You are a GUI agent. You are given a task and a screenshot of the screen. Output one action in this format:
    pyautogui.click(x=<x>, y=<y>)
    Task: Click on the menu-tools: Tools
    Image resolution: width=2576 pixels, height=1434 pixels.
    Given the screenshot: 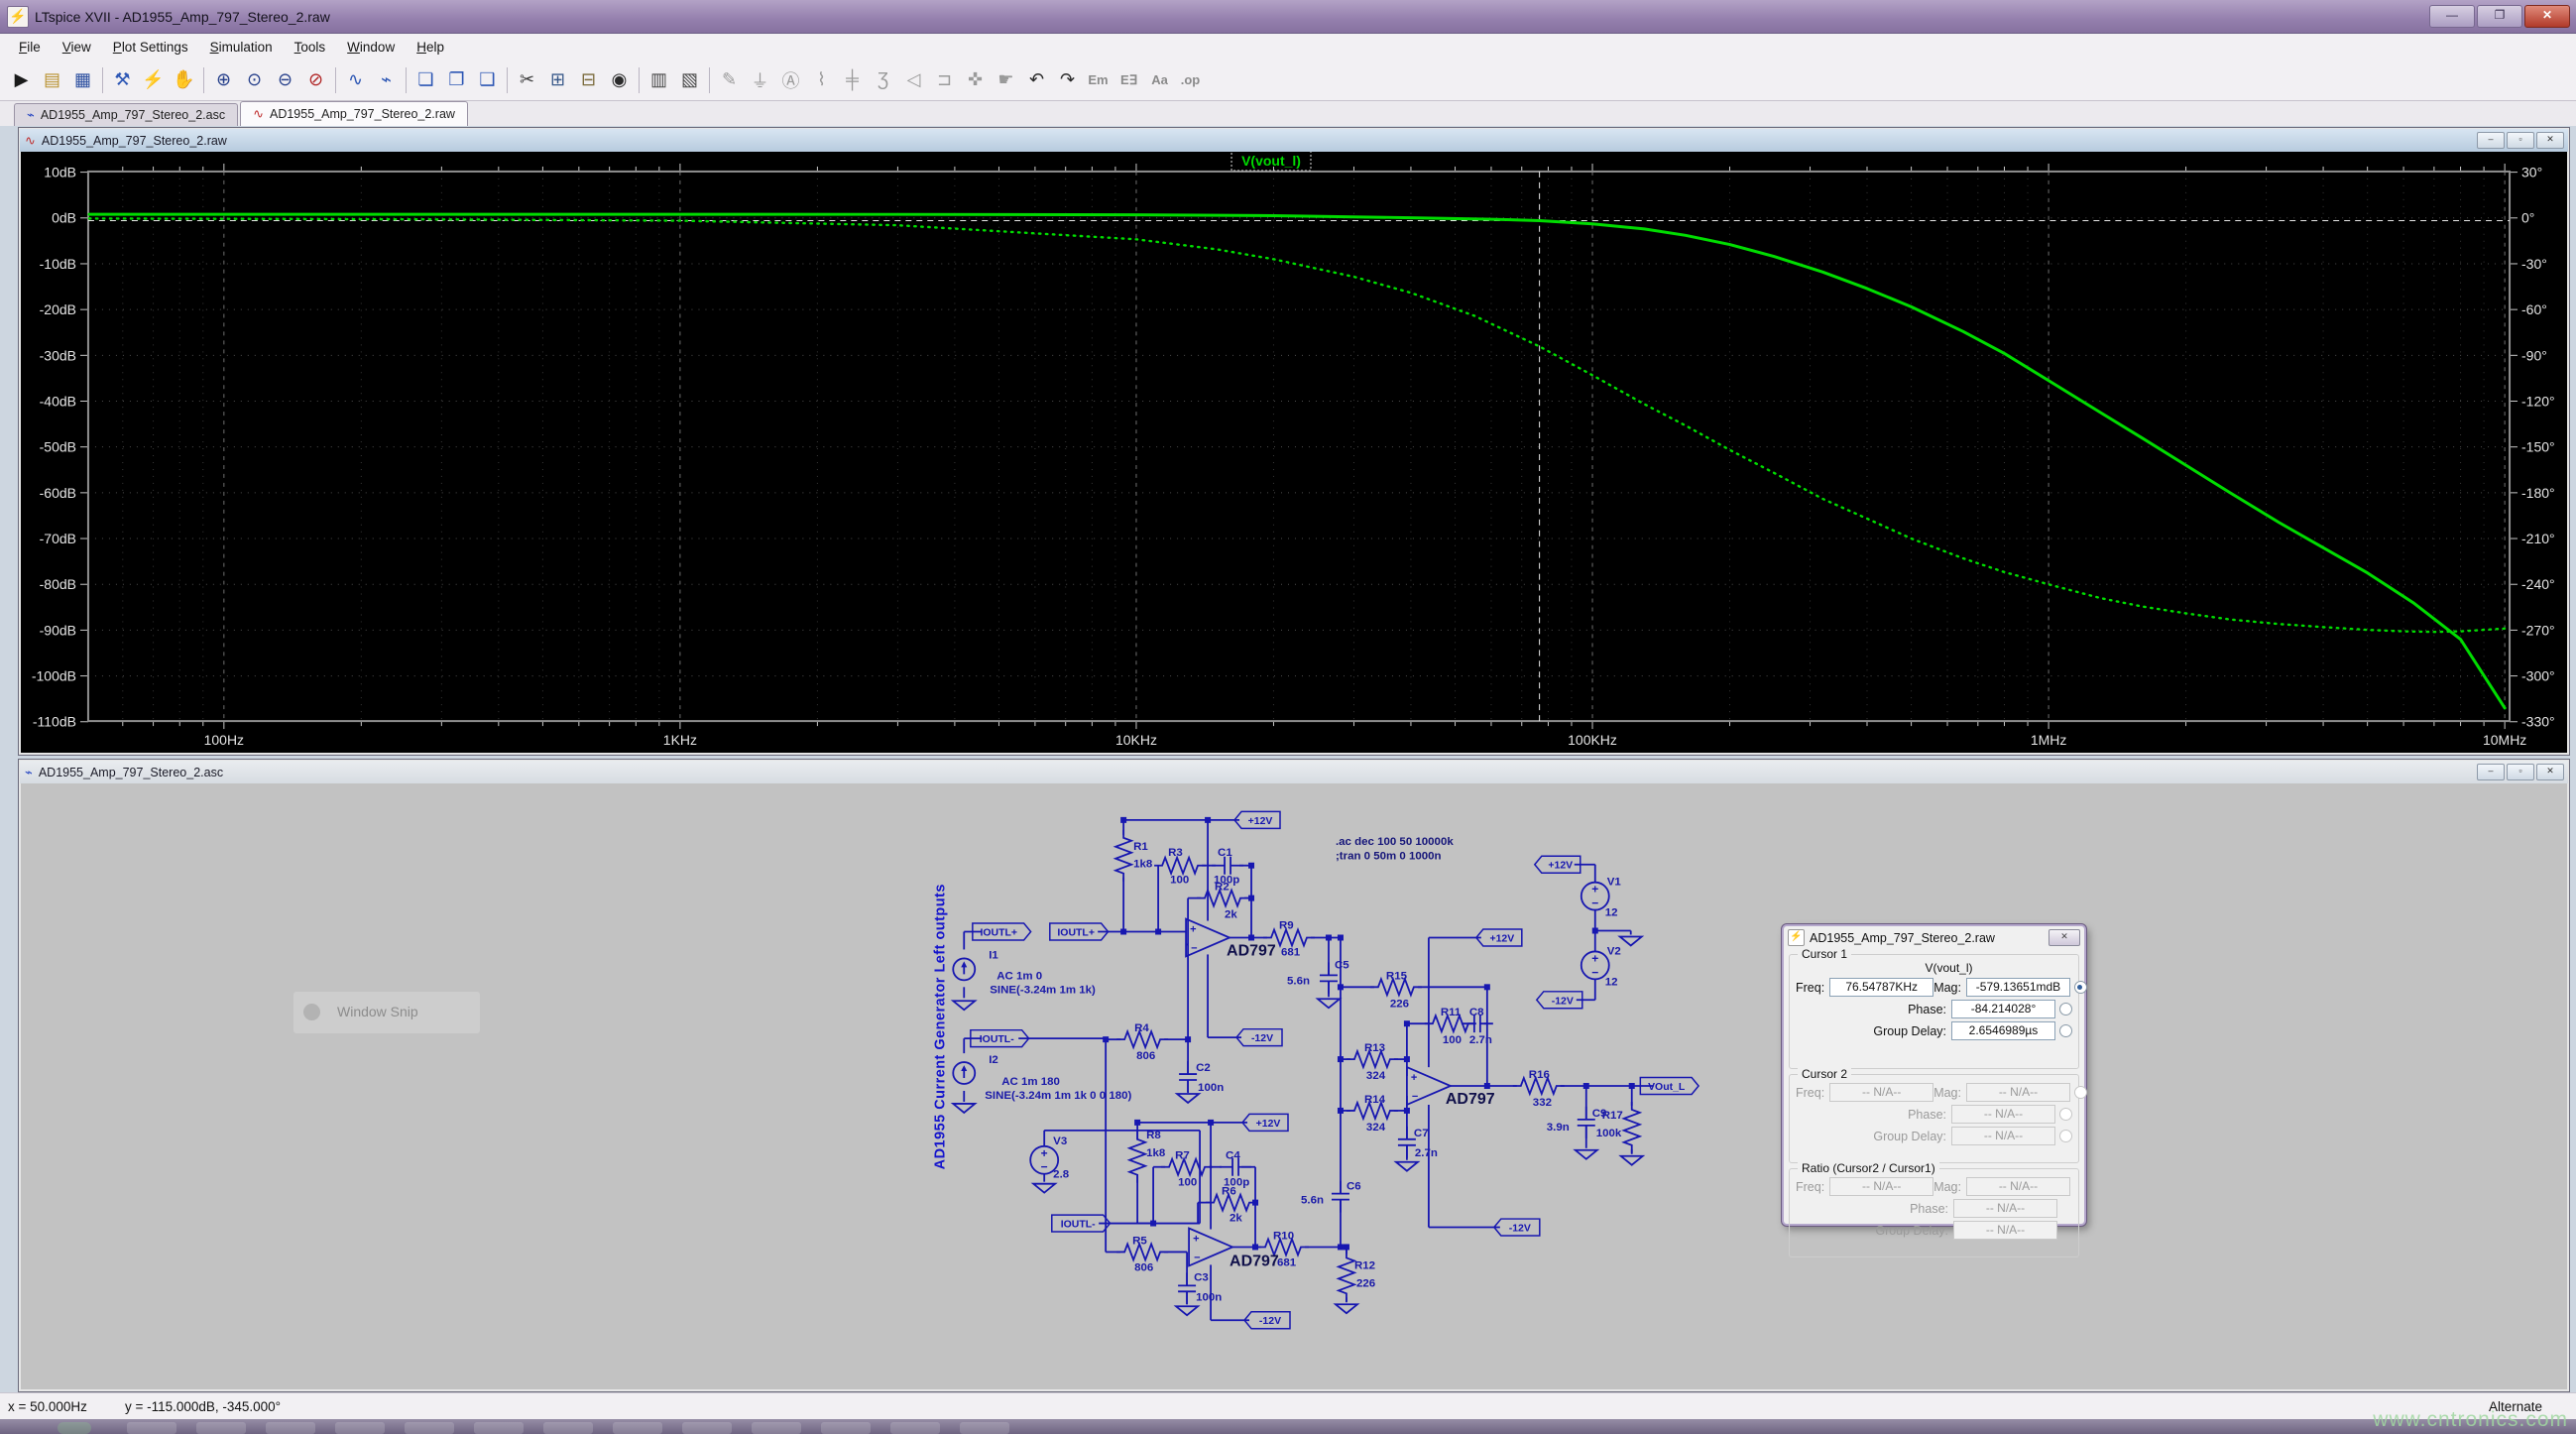 What is the action you would take?
    pyautogui.click(x=310, y=47)
    